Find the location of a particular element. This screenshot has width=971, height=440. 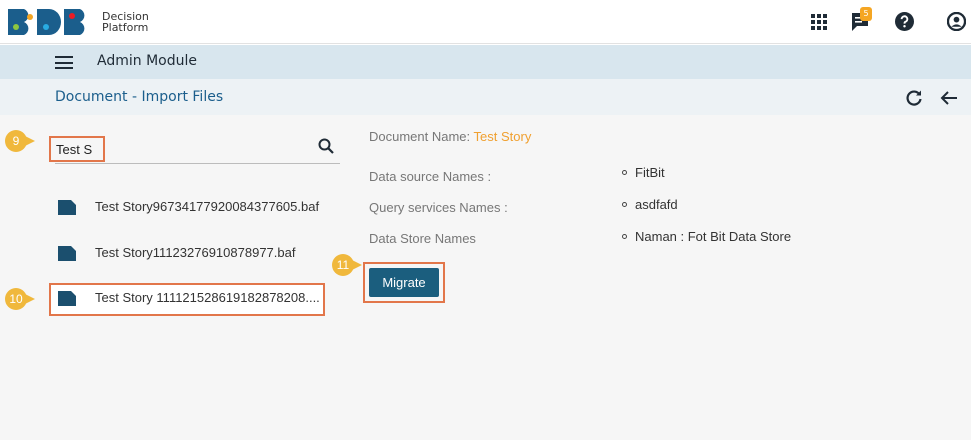

page-header: Document - Import Files is located at coordinates (485, 97).